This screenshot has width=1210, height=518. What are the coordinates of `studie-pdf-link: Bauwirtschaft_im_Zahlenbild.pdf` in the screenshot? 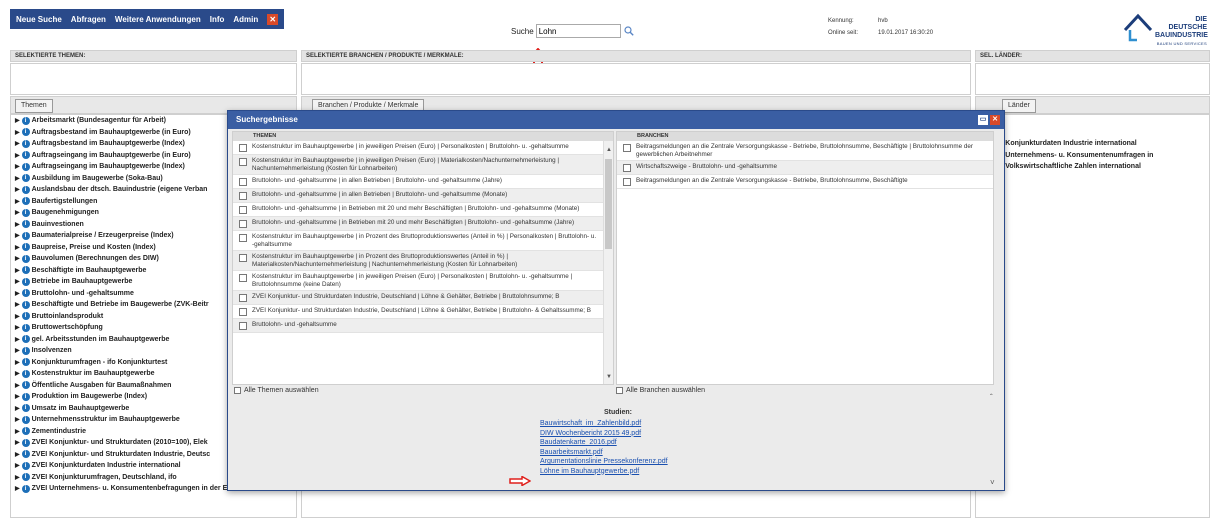 It's located at (618, 424).